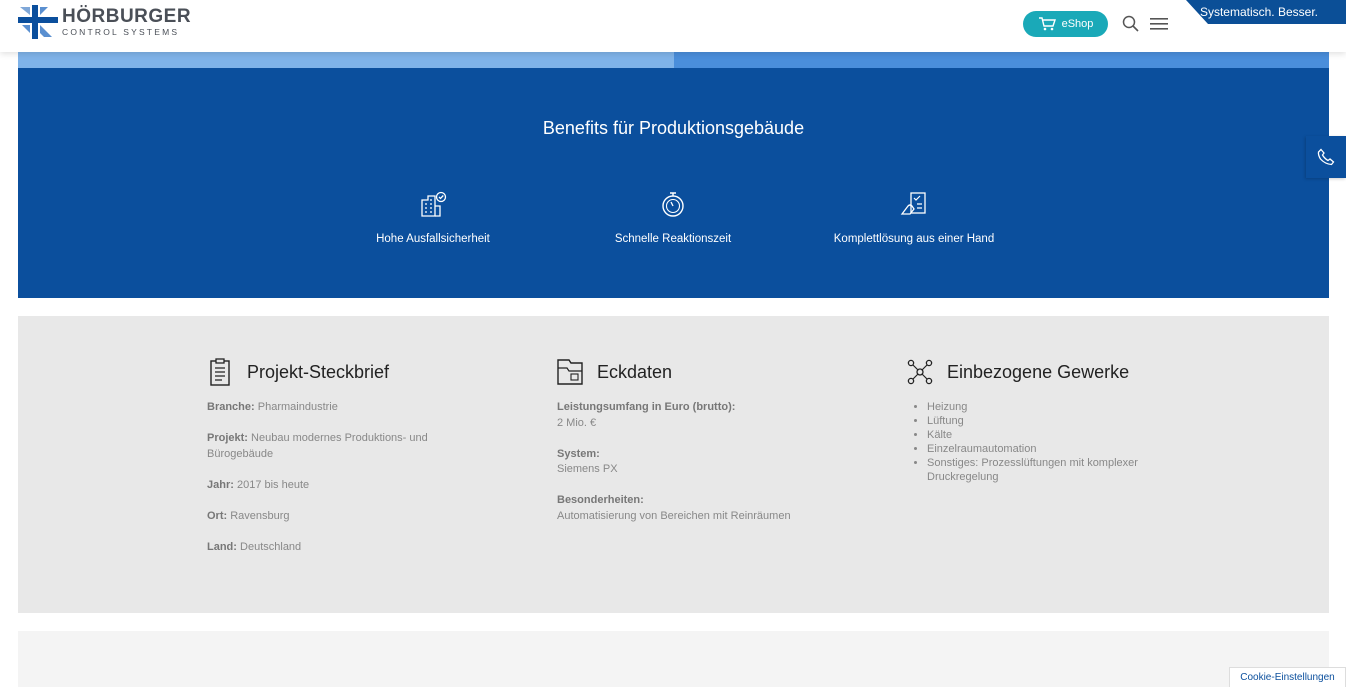  What do you see at coordinates (433, 217) in the screenshot?
I see `benefit-item: Hohe Ausfallsicherheit` at bounding box center [433, 217].